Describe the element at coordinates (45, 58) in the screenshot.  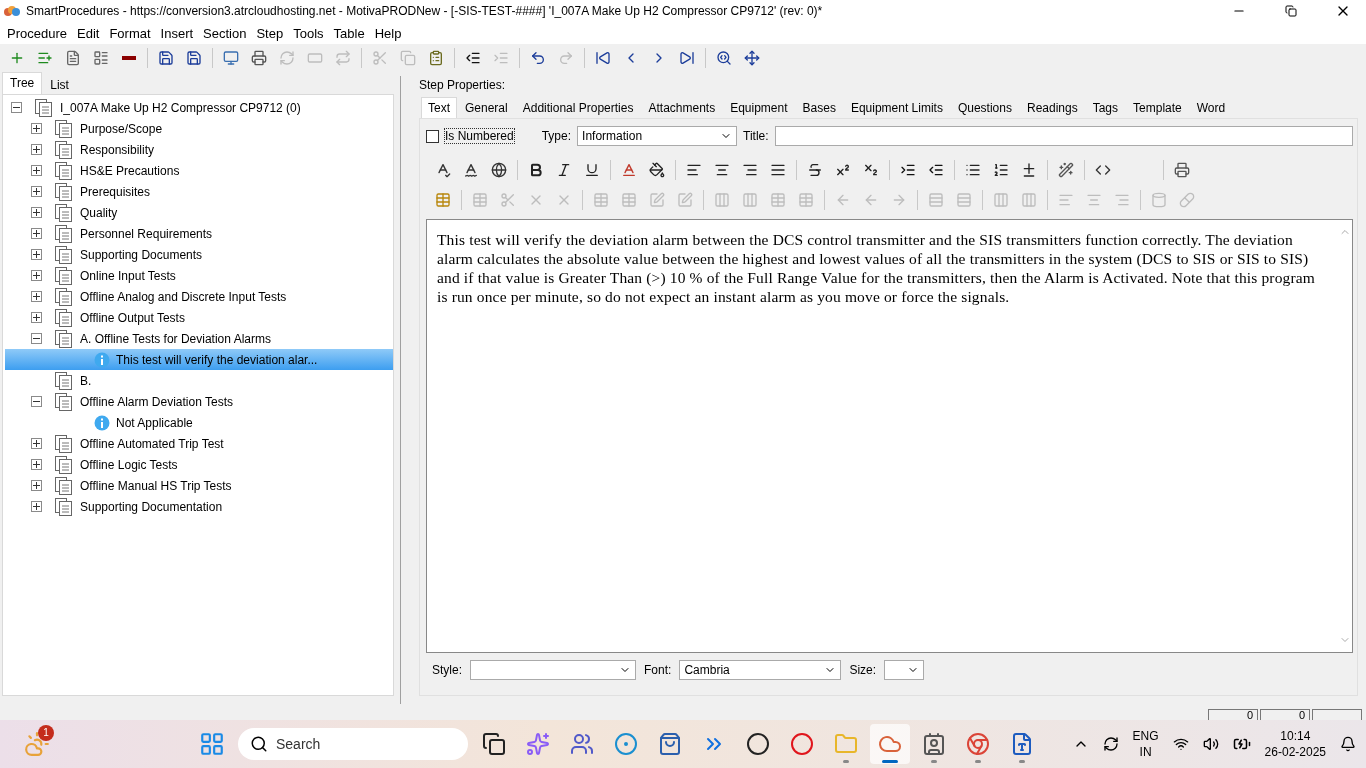
I see `add-child-icon` at that location.